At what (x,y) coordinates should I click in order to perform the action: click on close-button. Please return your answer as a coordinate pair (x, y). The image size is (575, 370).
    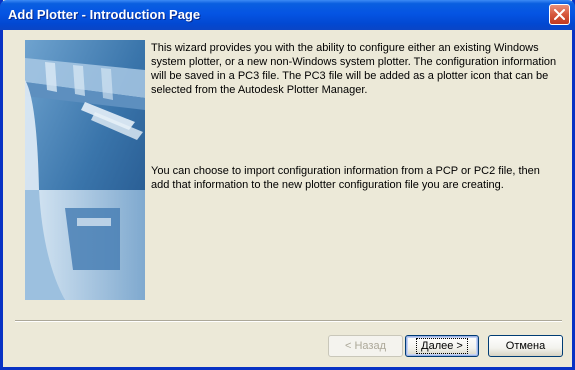
    Looking at the image, I should click on (559, 14).